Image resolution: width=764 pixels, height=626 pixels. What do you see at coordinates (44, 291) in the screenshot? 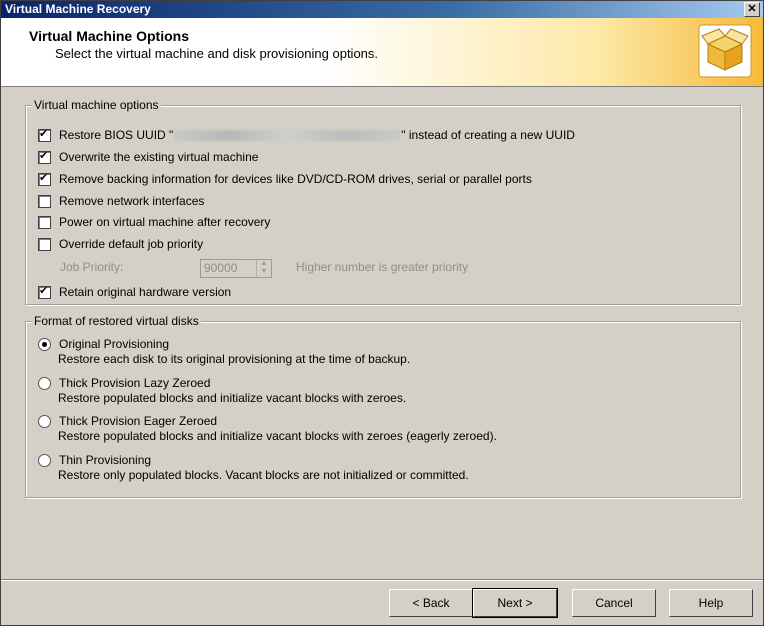
I see `retain-hw-checkbox` at bounding box center [44, 291].